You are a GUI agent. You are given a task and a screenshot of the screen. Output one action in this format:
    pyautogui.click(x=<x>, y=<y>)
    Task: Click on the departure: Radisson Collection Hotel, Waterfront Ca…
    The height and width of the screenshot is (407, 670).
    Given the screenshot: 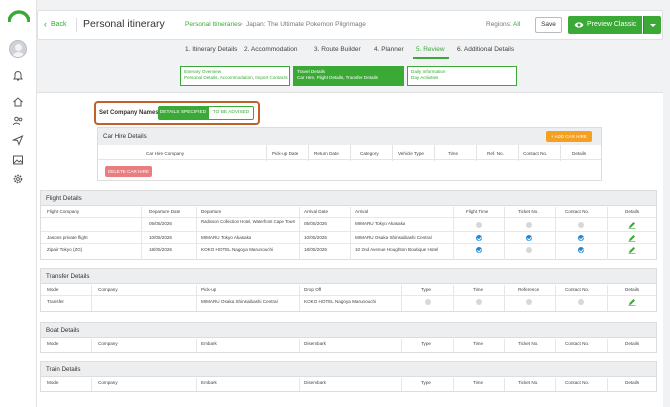 What is the action you would take?
    pyautogui.click(x=248, y=221)
    